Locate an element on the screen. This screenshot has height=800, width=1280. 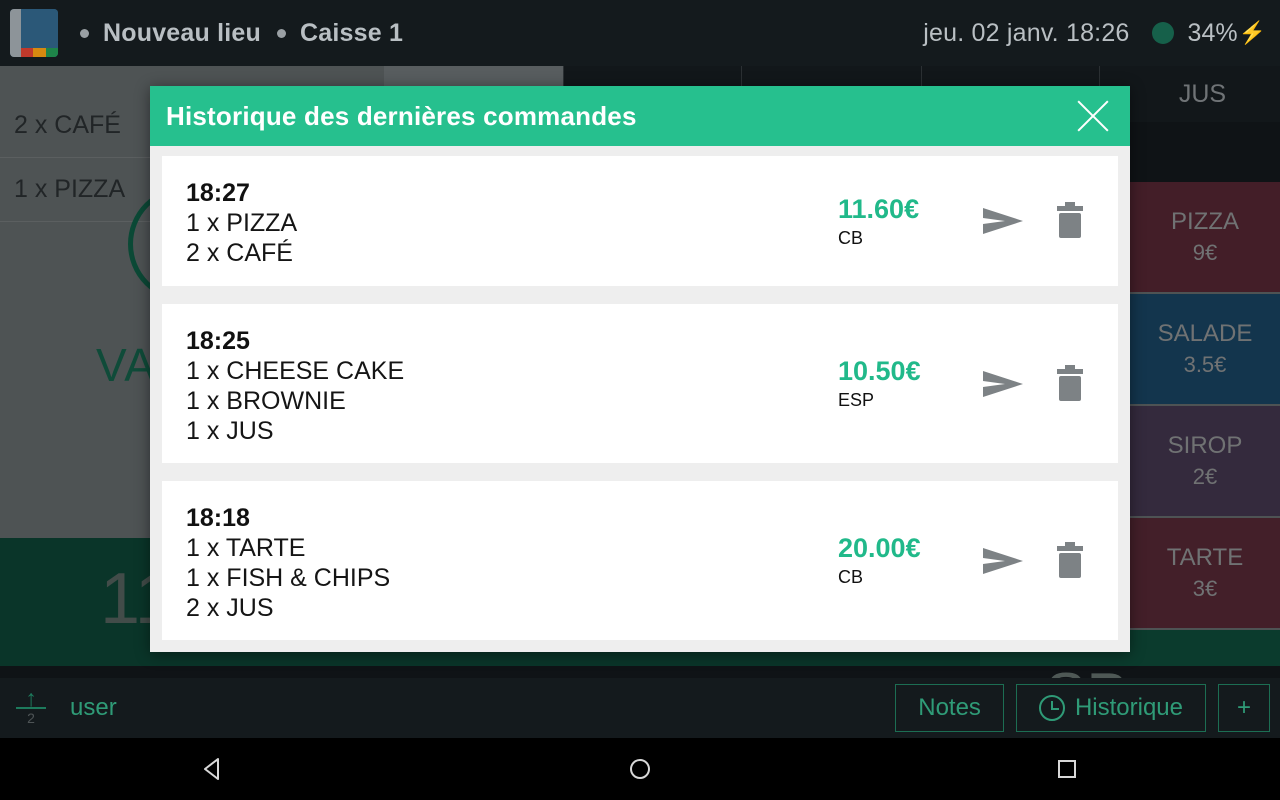
dialog-title: Historique des dernières commandes is located at coordinates (401, 115).